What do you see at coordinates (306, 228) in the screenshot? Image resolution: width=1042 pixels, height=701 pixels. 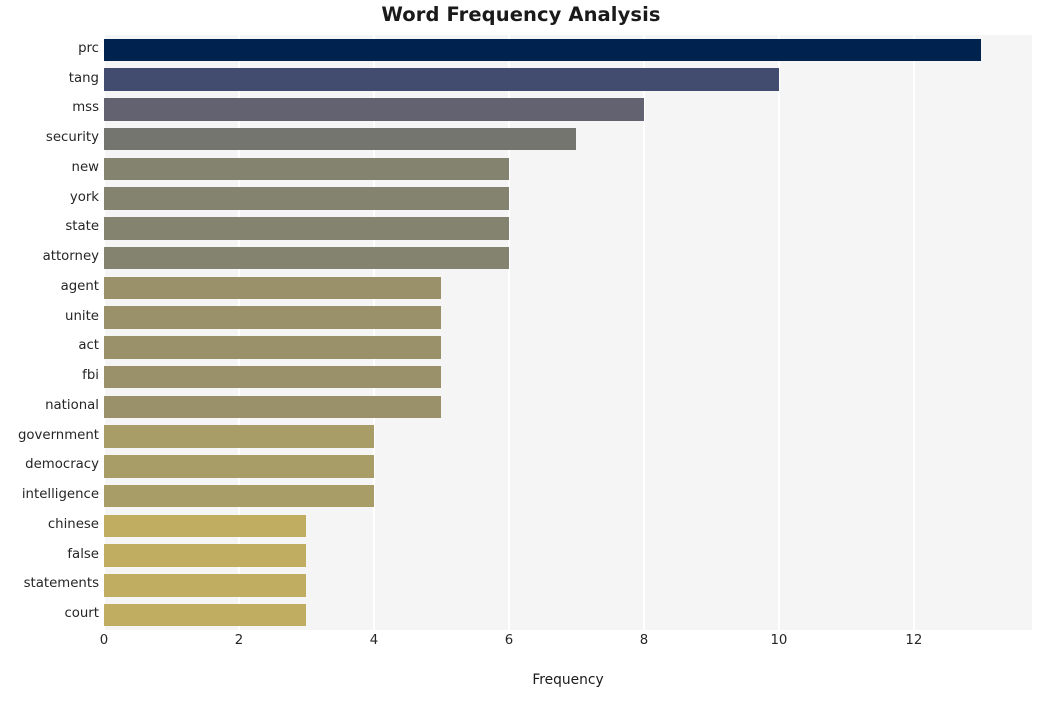 I see `bar-state` at bounding box center [306, 228].